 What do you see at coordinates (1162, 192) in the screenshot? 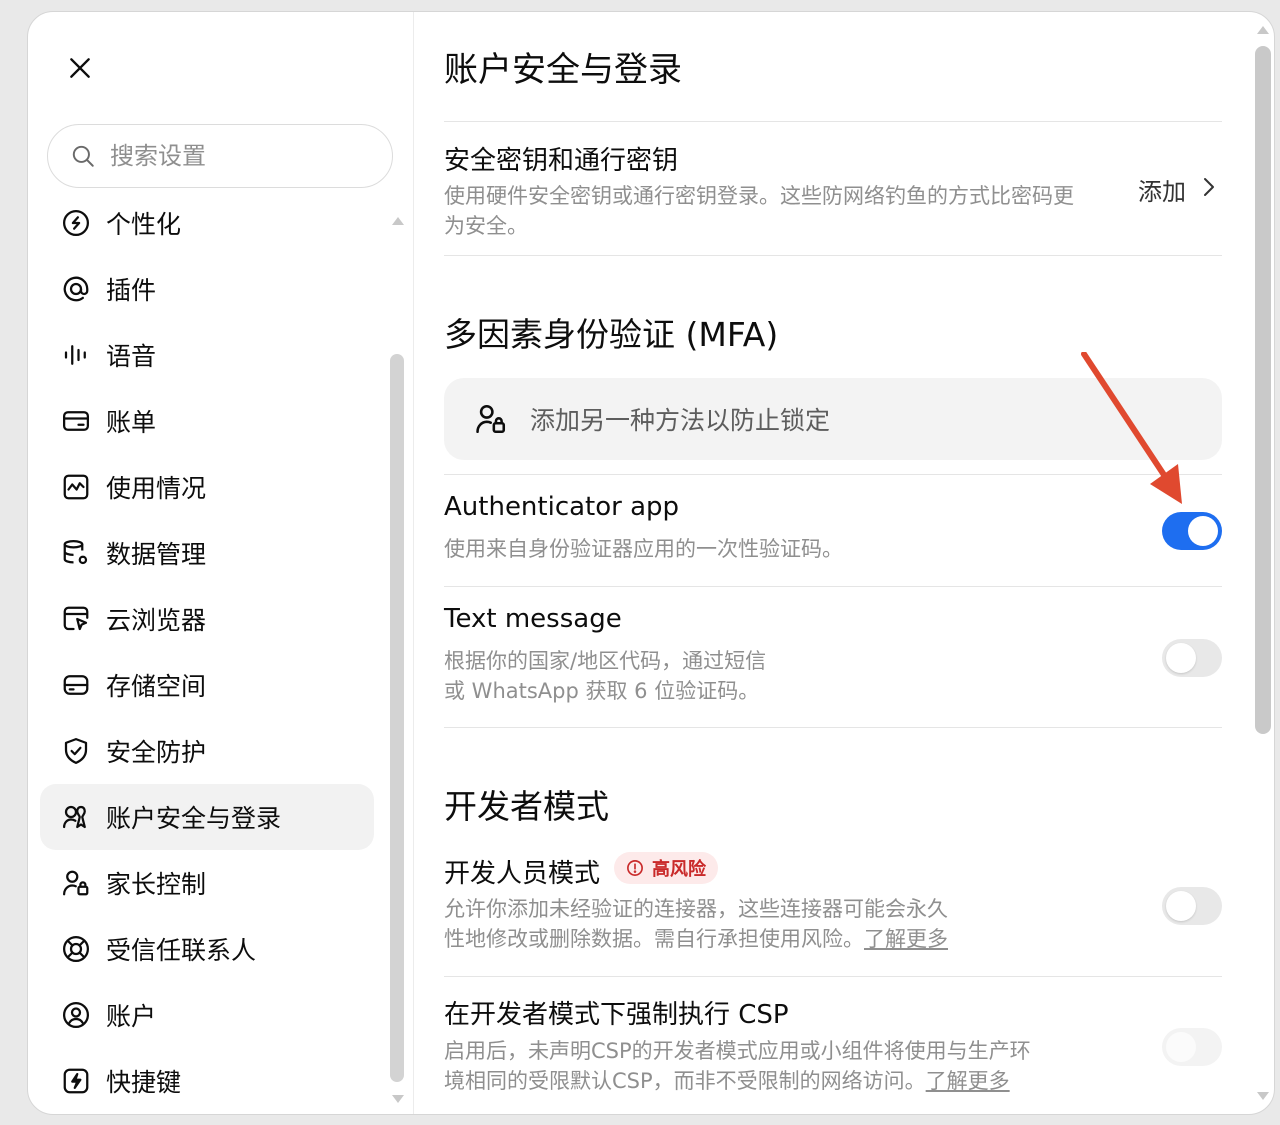
I see `add-passkey-label: 添加` at bounding box center [1162, 192].